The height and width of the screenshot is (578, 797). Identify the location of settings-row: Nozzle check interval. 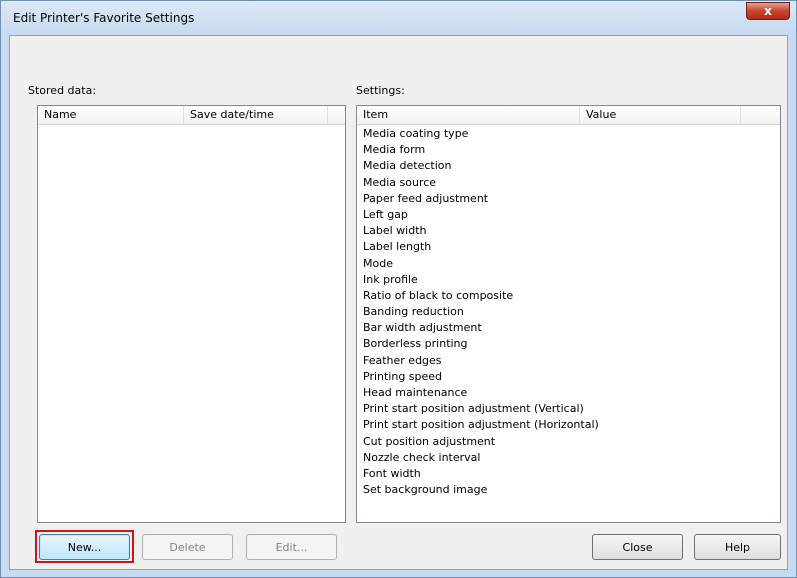
(568, 458).